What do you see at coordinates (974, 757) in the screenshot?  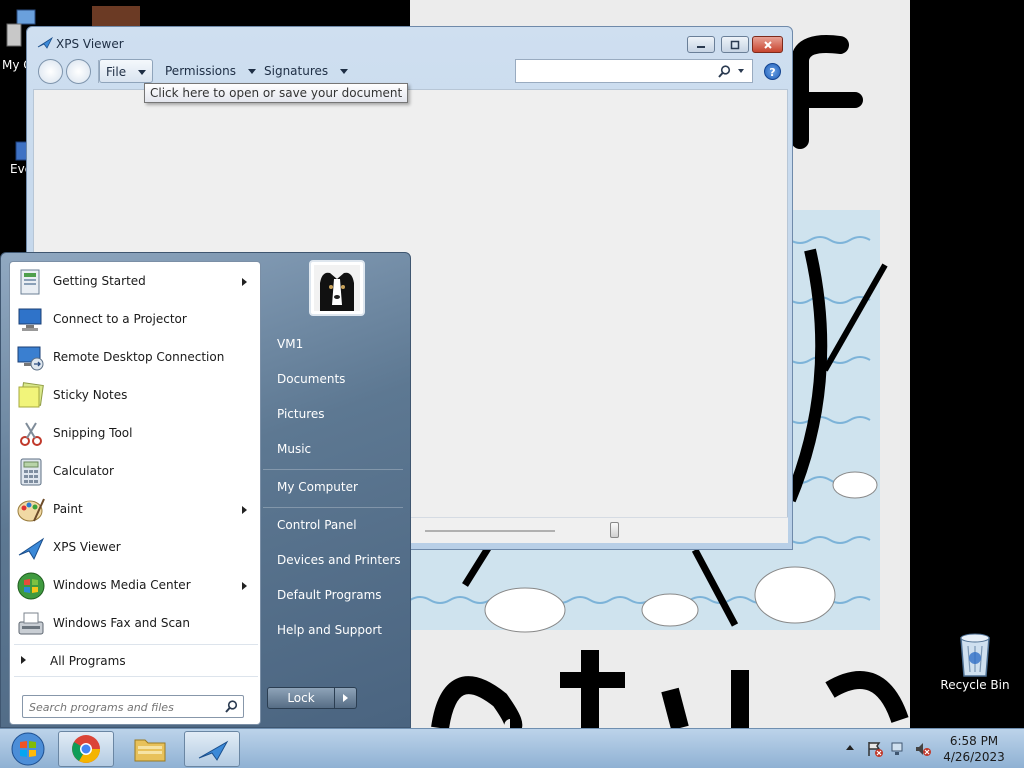 I see `clock-date: 4/26/2023` at bounding box center [974, 757].